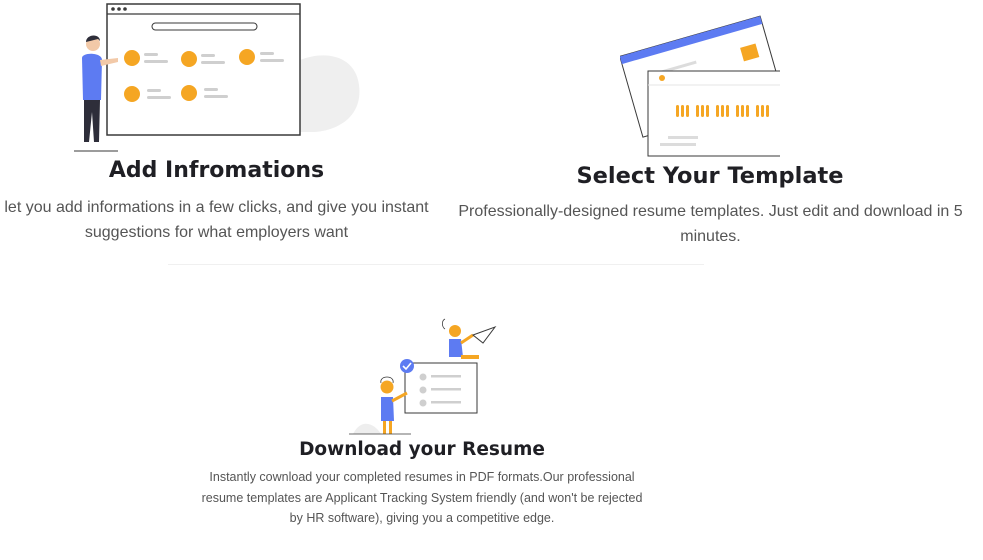 The image size is (983, 560). I want to click on select-template-illustration, so click(705, 82).